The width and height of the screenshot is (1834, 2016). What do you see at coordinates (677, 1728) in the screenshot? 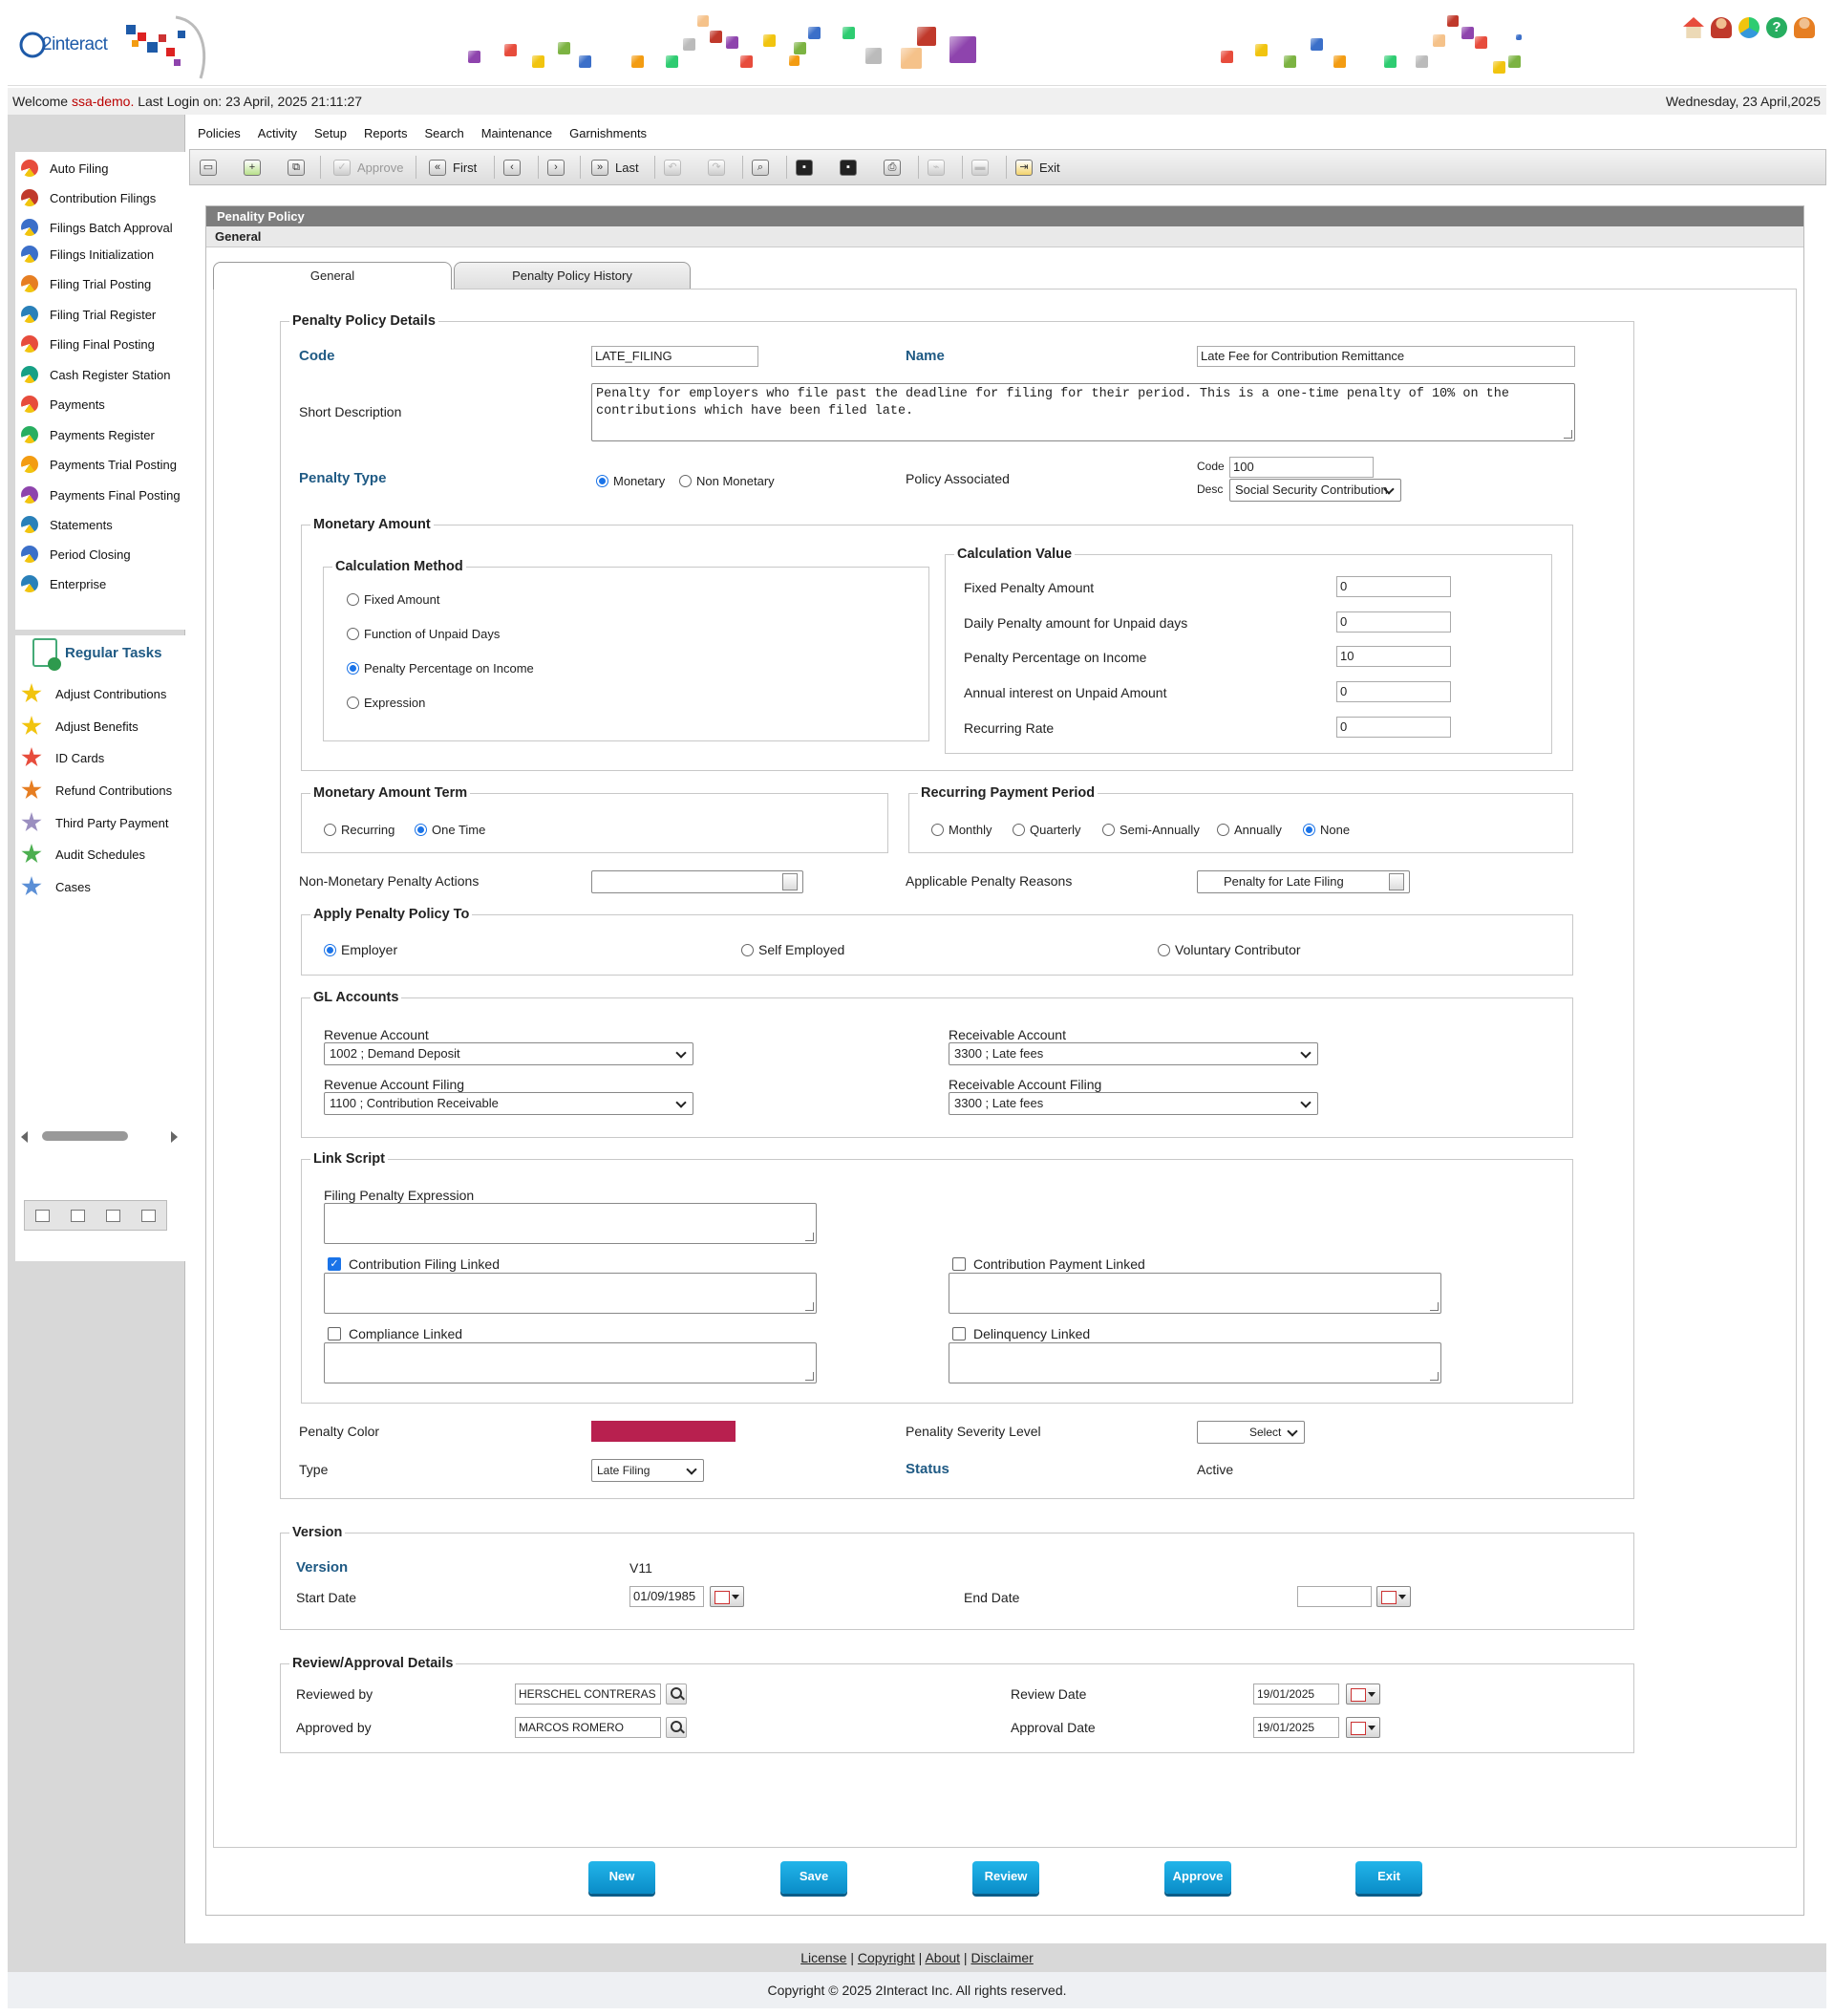
I see `approved-by-search-icon` at bounding box center [677, 1728].